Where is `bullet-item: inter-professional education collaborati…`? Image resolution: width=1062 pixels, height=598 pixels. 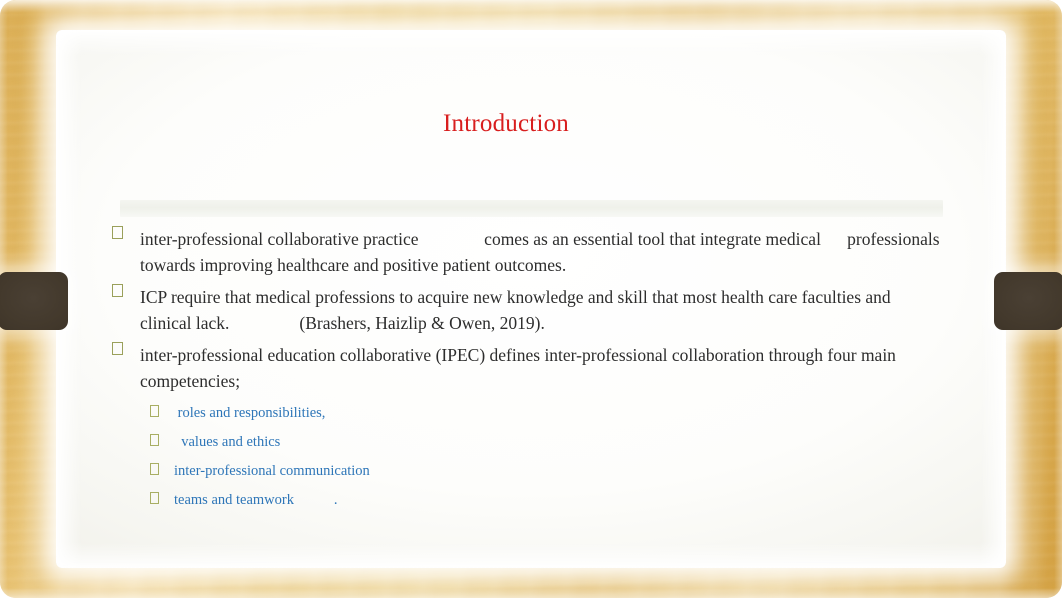
bullet-item: inter-professional education collaborati… is located at coordinates (527, 368).